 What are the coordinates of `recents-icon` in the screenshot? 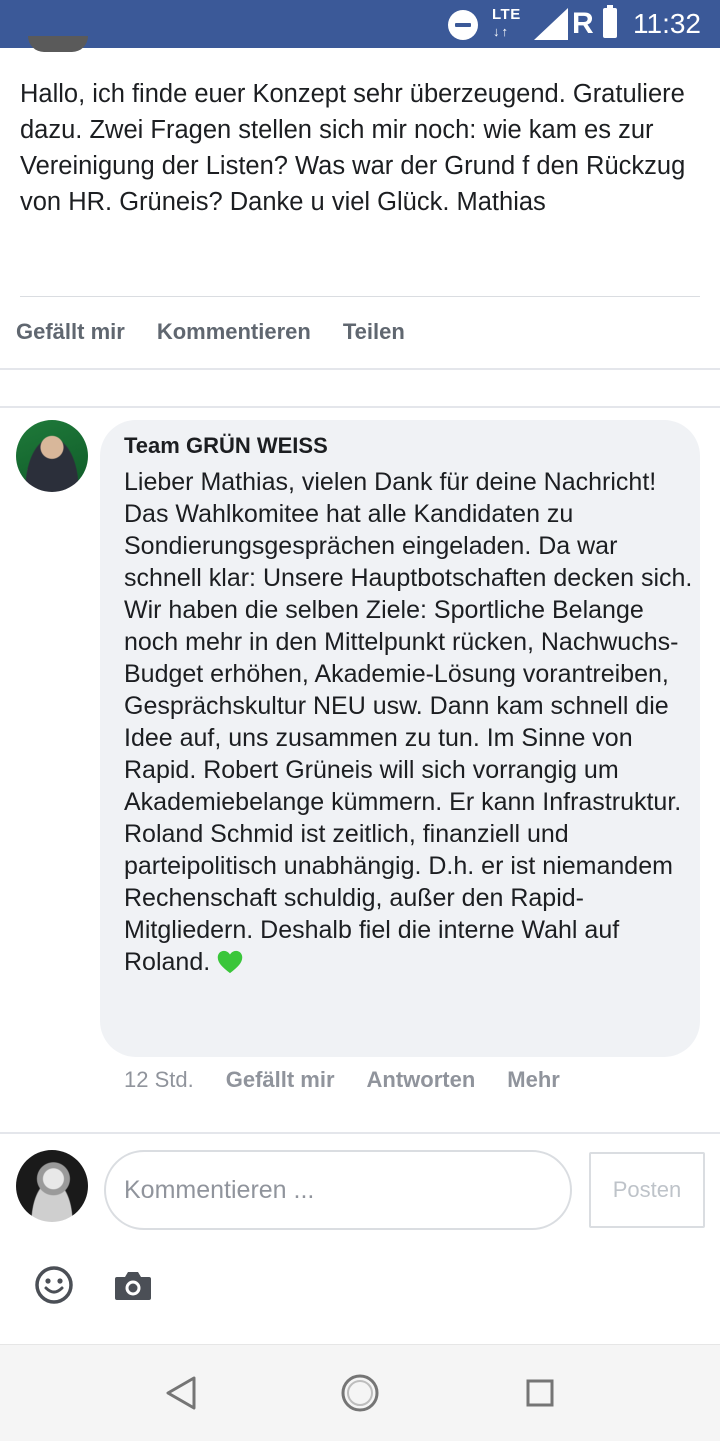 It's located at (540, 1393).